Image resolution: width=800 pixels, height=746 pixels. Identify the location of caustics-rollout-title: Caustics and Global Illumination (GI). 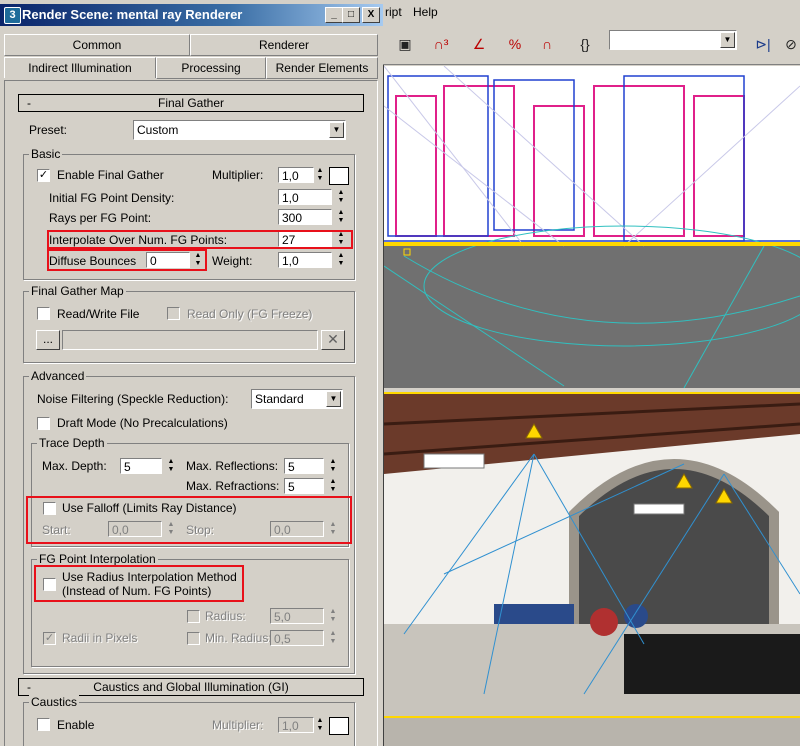
(191, 687).